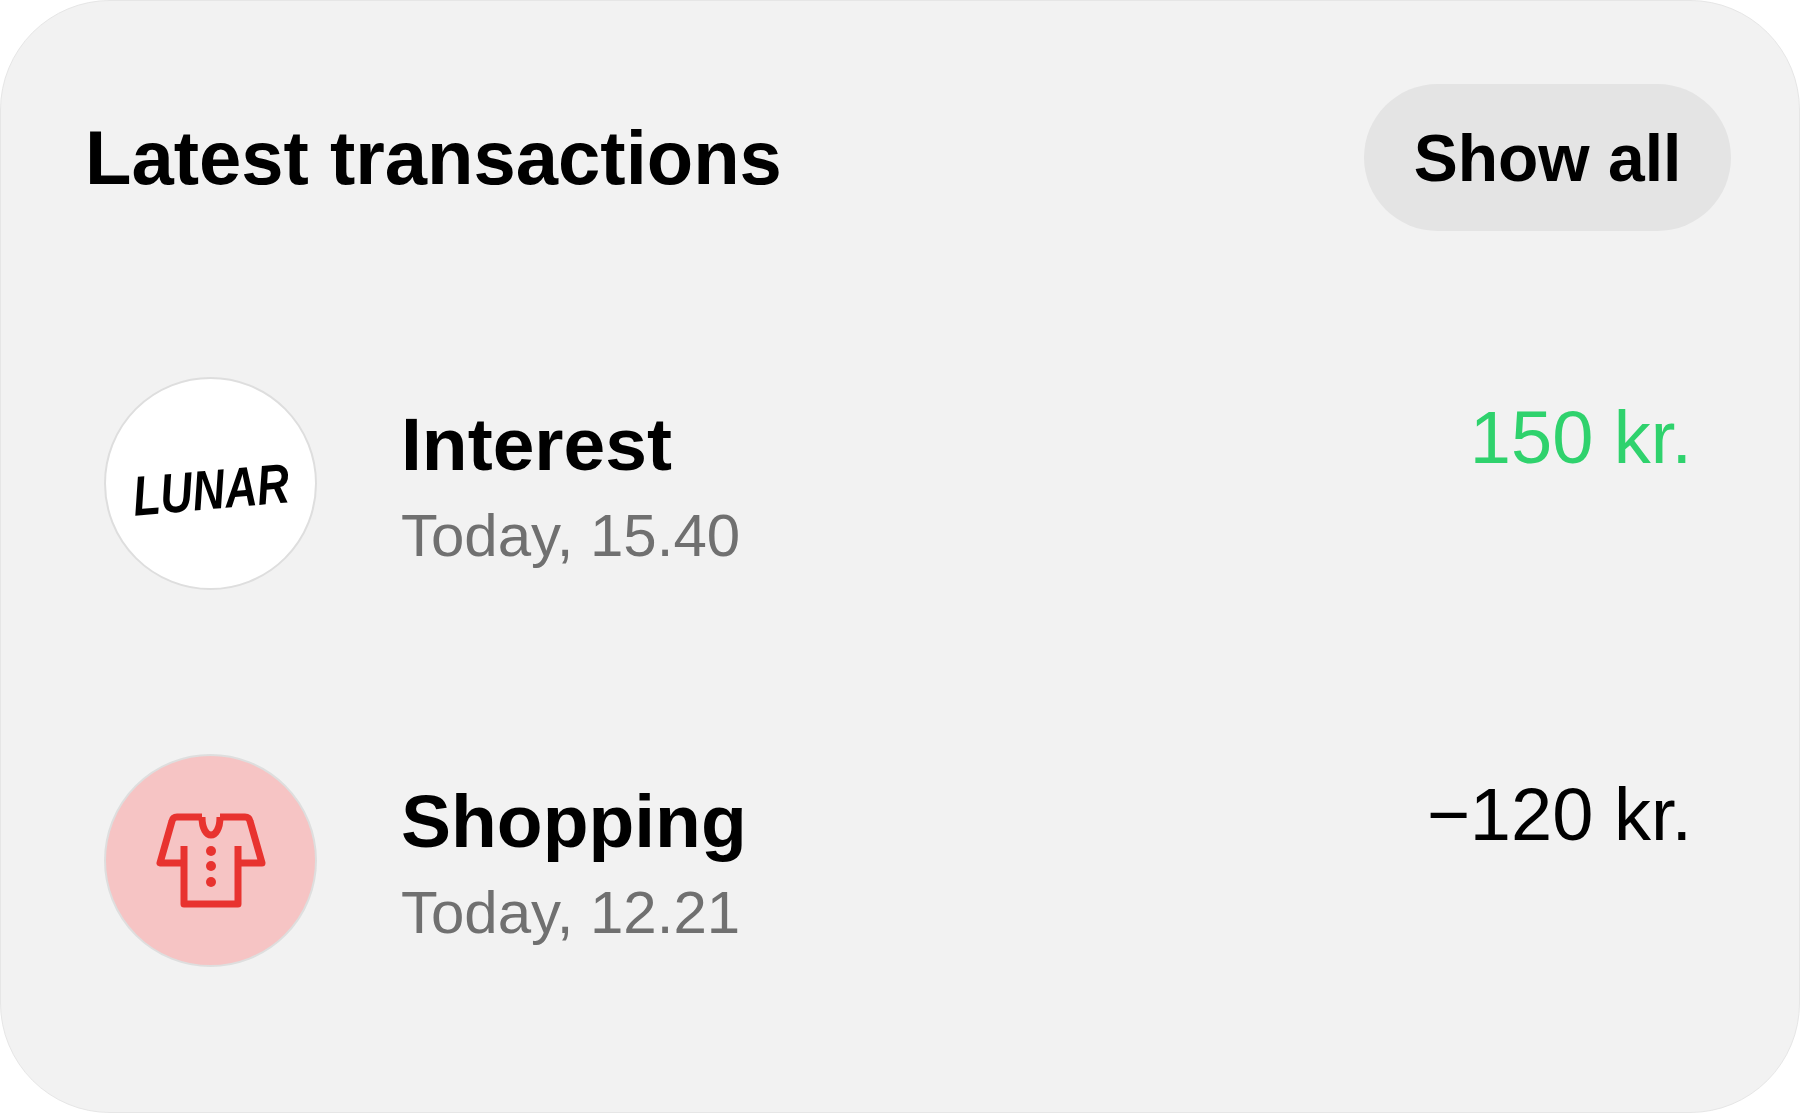  What do you see at coordinates (210, 489) in the screenshot?
I see `logo-wordmark: LUNAR` at bounding box center [210, 489].